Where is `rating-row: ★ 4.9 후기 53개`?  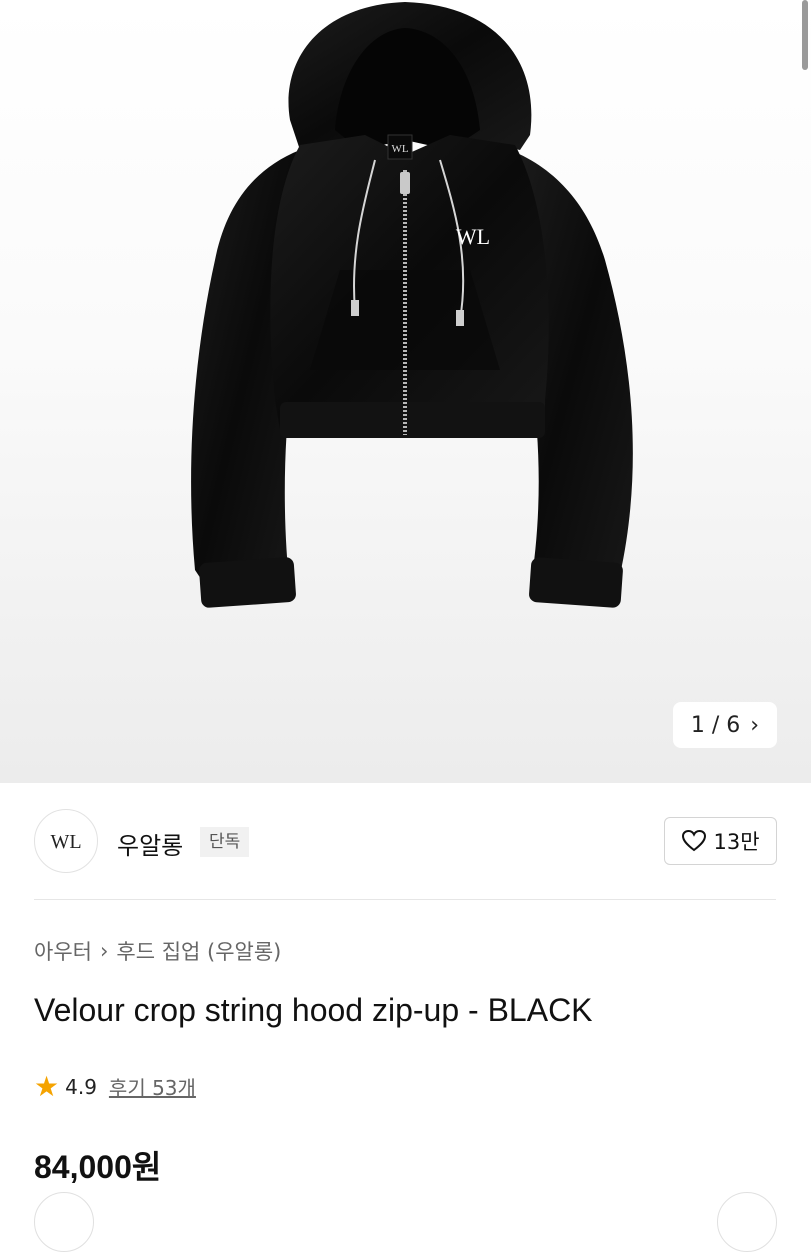 rating-row: ★ 4.9 후기 53개 is located at coordinates (115, 1086).